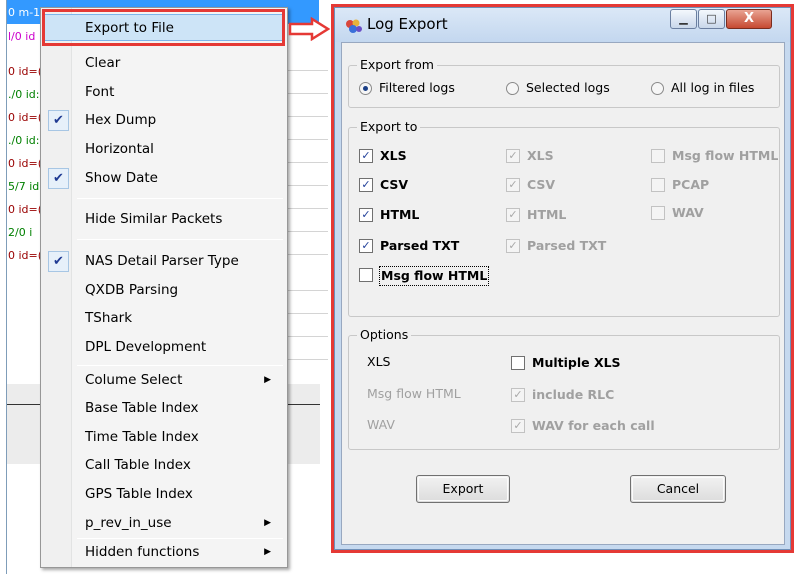 The image size is (795, 574). I want to click on menu-item-nas-detail-parser-type: ✔ NAS Detail Parser Type, so click(164, 261).